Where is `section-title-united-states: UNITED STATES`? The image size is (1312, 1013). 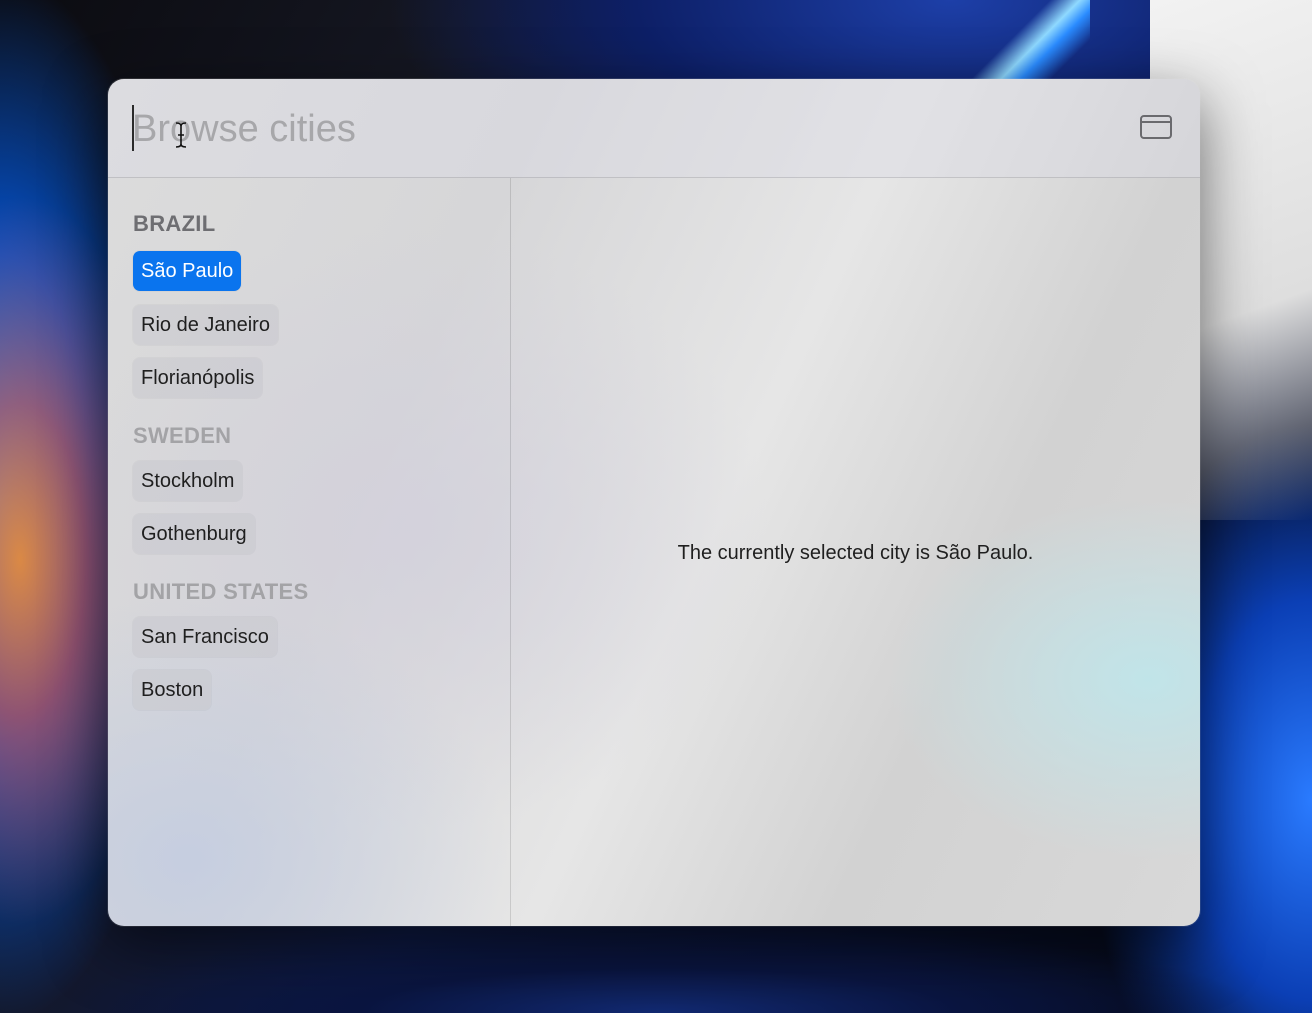 section-title-united-states: UNITED STATES is located at coordinates (221, 591).